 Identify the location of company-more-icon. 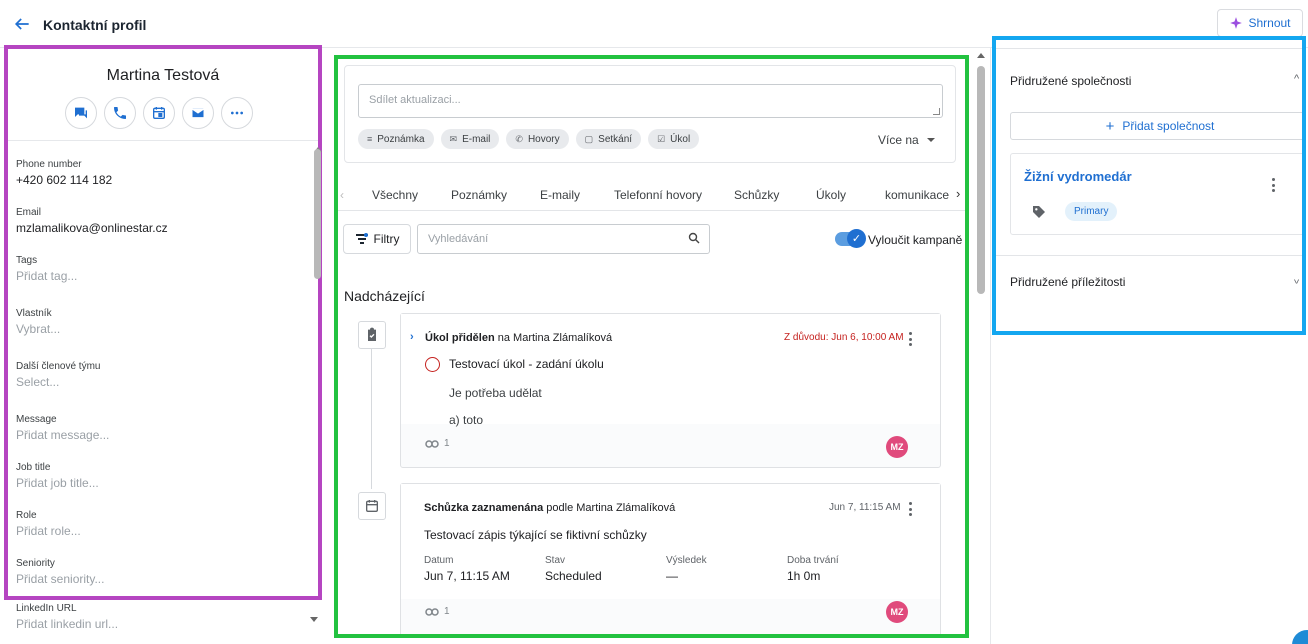
(1274, 185).